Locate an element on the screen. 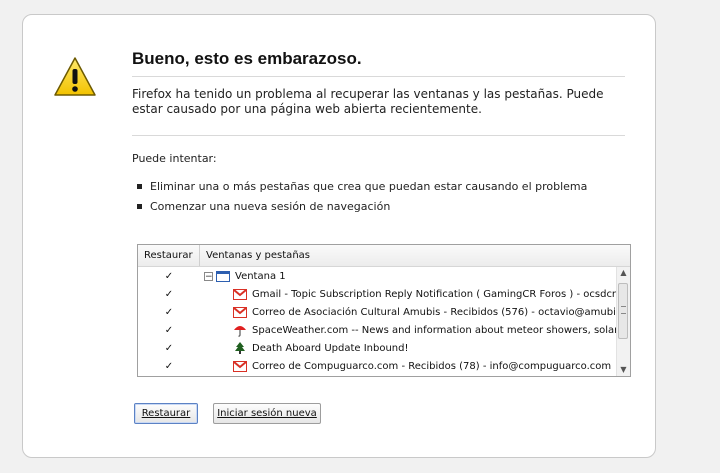 Image resolution: width=720 pixels, height=473 pixels. window-icon is located at coordinates (223, 276).